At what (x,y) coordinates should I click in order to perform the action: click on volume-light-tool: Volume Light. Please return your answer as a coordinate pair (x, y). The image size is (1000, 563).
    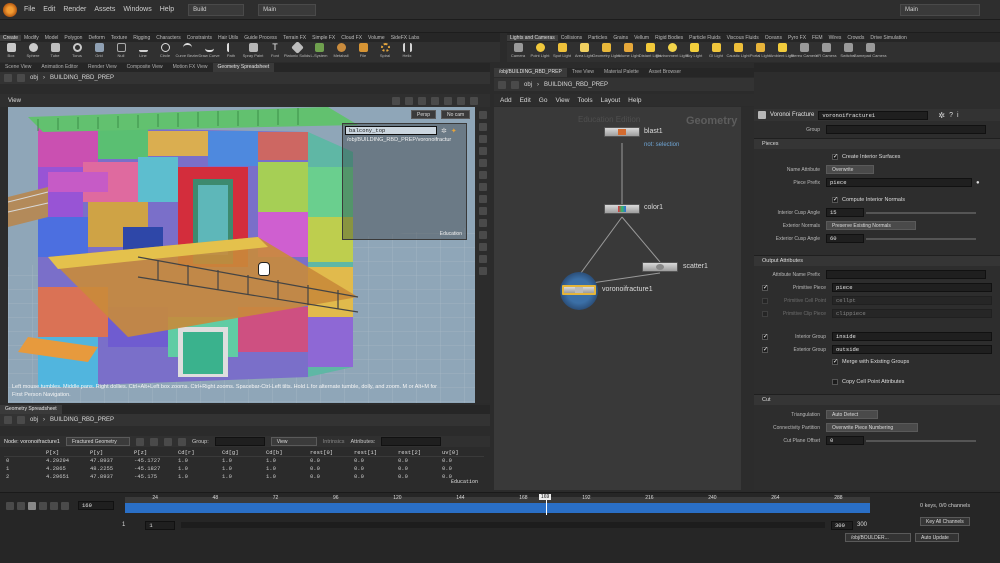
    Looking at the image, I should click on (628, 52).